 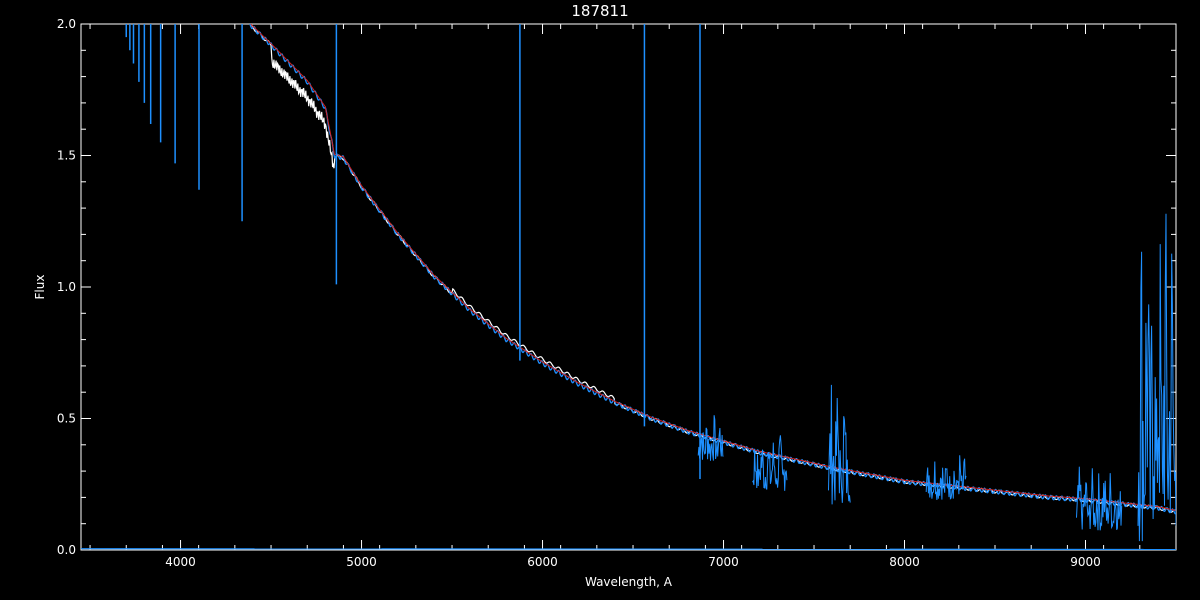 I want to click on y-tick-label: 1.0, so click(x=66, y=287).